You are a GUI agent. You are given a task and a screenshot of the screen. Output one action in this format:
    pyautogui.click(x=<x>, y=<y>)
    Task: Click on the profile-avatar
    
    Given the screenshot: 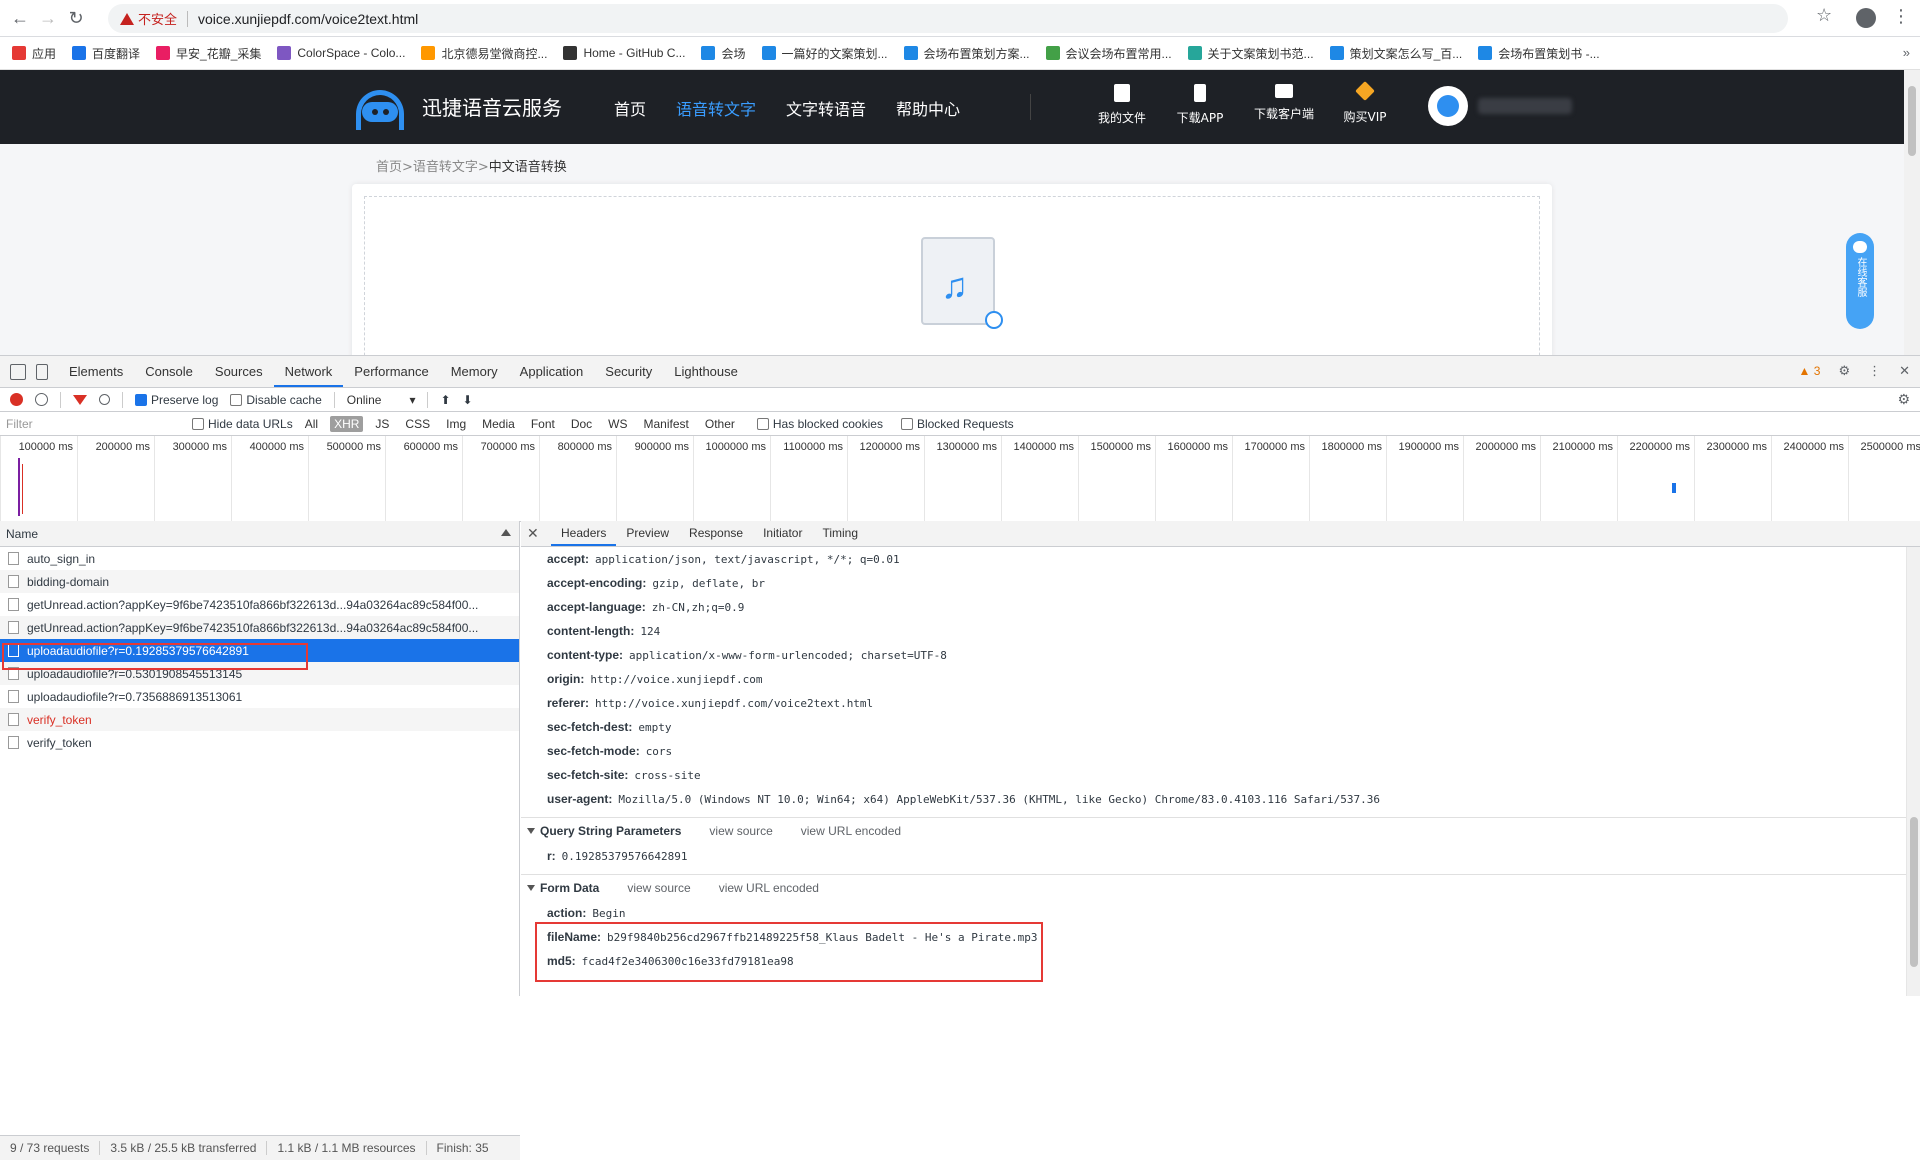 What is the action you would take?
    pyautogui.click(x=1866, y=18)
    